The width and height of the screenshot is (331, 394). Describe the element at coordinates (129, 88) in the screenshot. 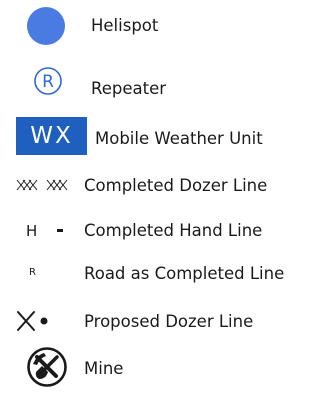

I see `legend-label-repeater: Repeater` at that location.